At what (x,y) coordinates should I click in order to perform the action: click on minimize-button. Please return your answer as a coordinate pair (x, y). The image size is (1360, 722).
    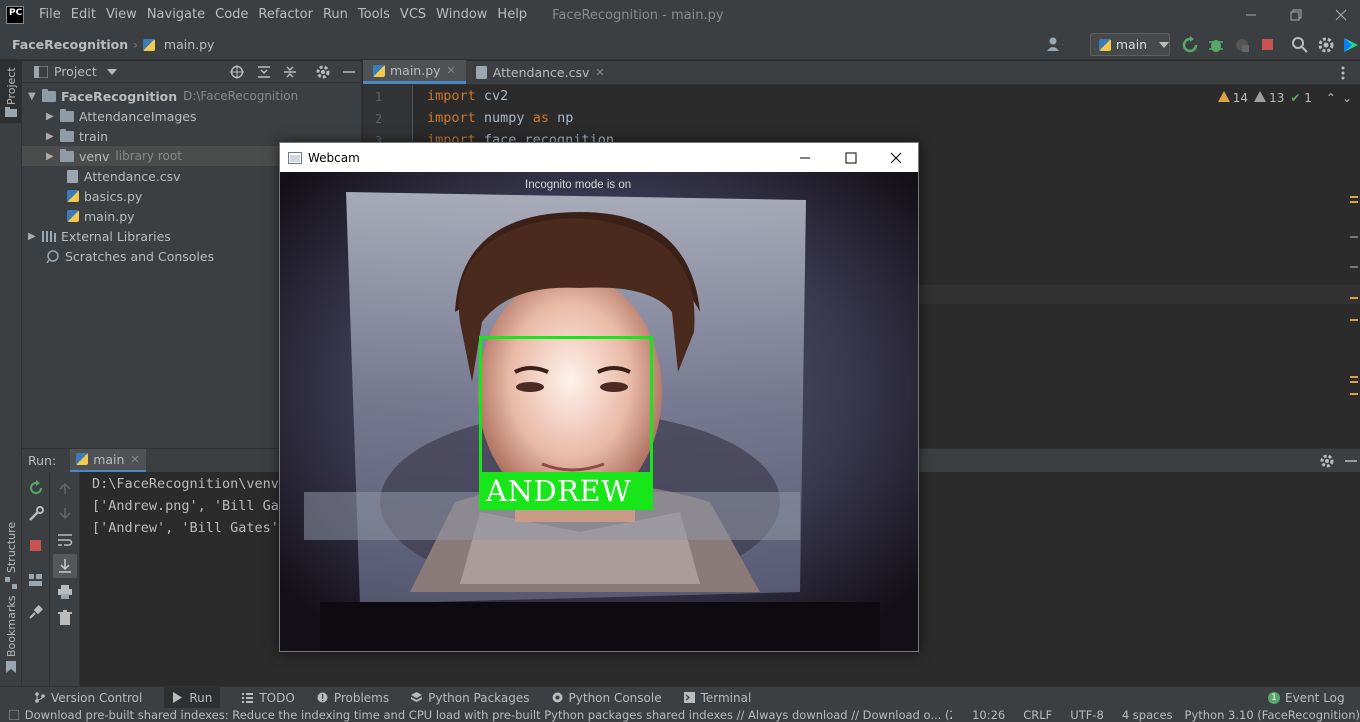
    Looking at the image, I should click on (1251, 15).